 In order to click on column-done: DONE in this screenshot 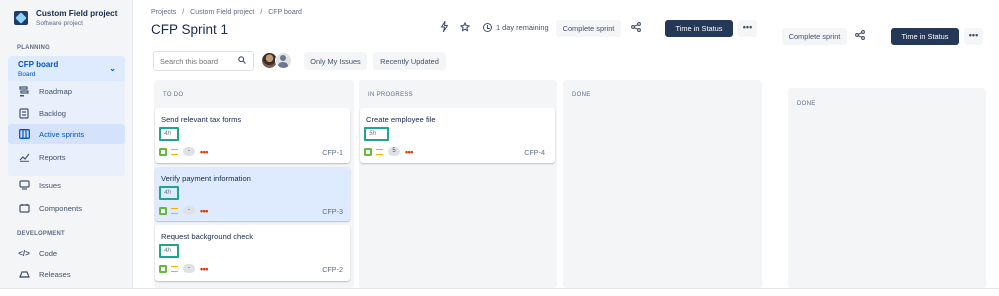, I will do `click(662, 184)`.